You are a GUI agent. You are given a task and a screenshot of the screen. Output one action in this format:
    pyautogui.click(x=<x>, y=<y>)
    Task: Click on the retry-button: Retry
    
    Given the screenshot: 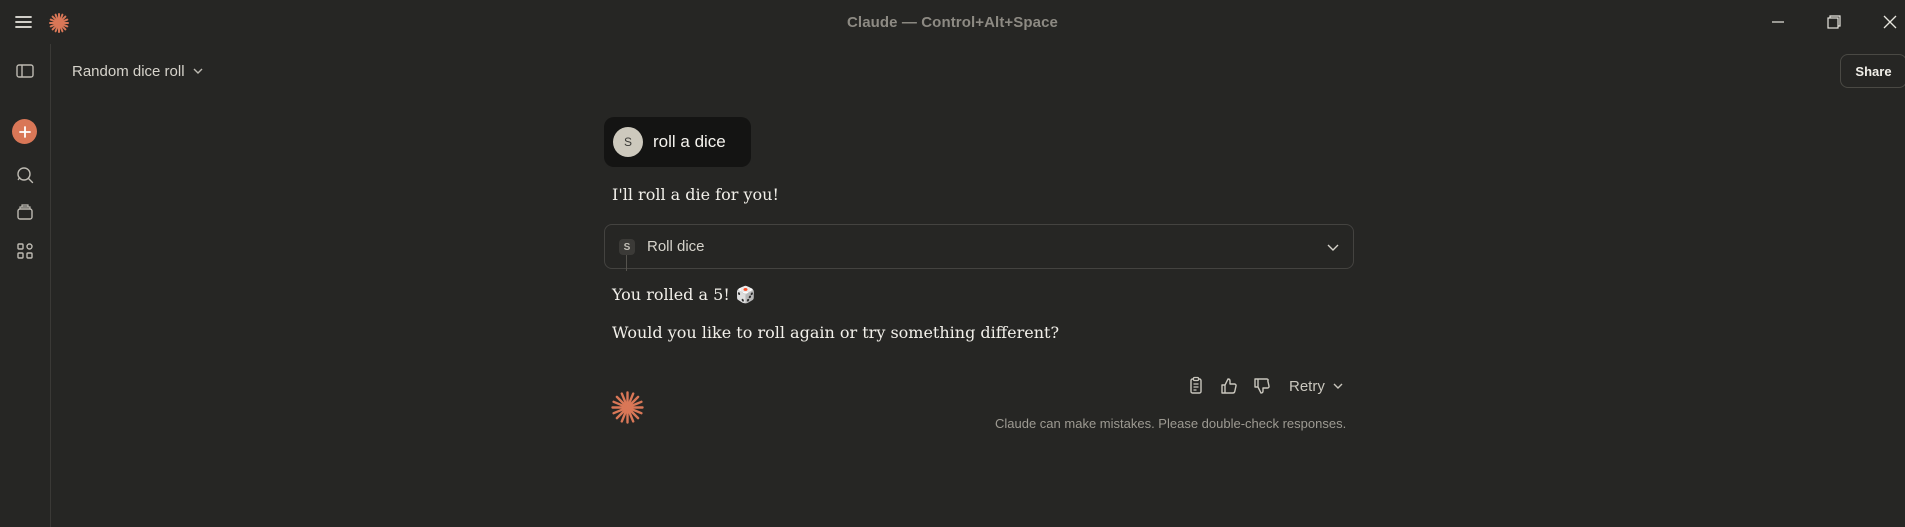 What is the action you would take?
    pyautogui.click(x=1317, y=386)
    